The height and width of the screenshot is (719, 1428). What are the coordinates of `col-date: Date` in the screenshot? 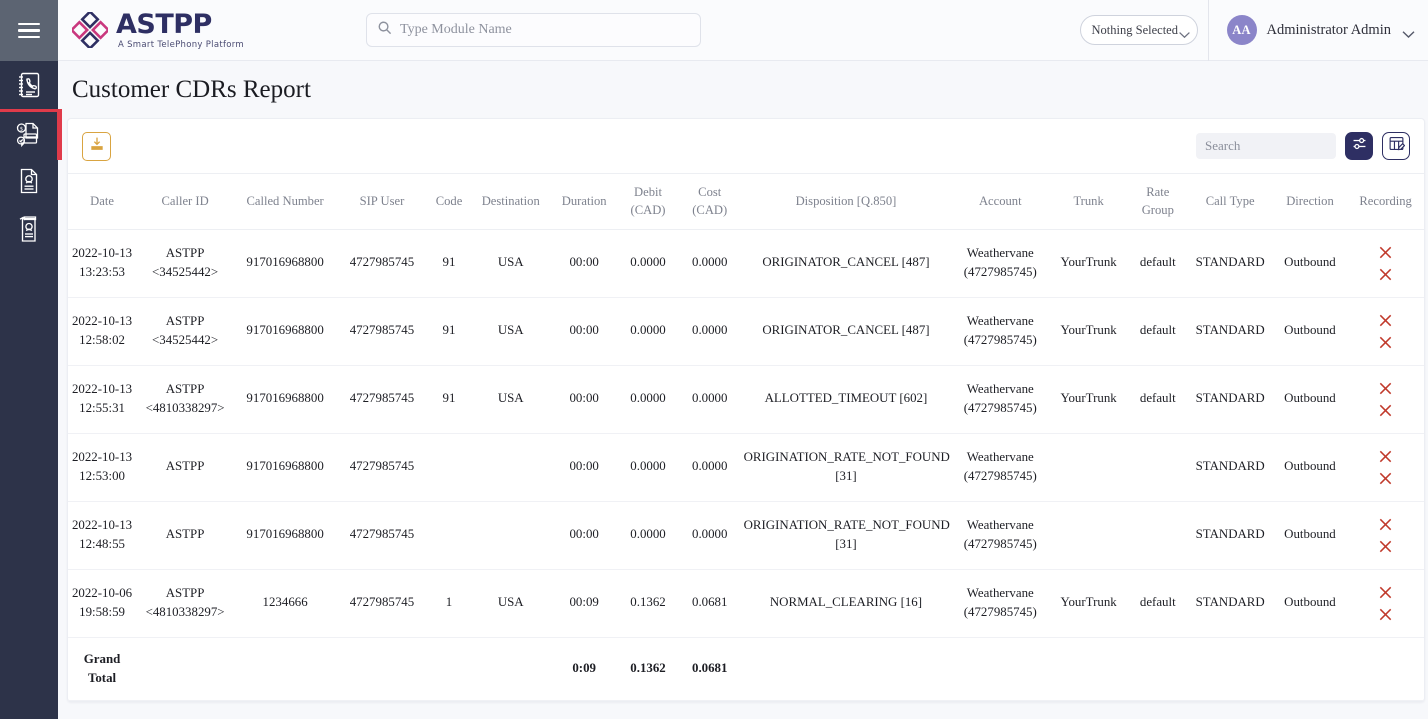 It's located at (102, 201).